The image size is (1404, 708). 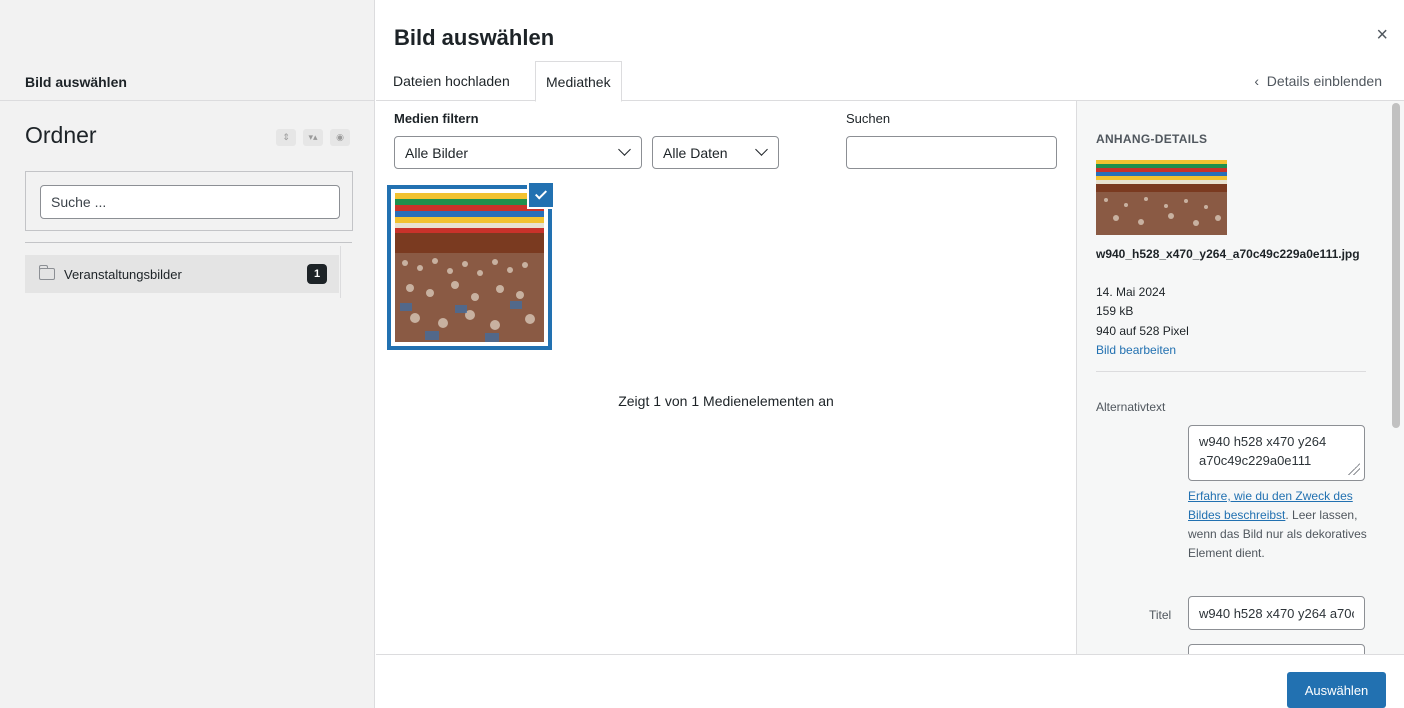 I want to click on sort-icon: ▾▴, so click(x=313, y=137).